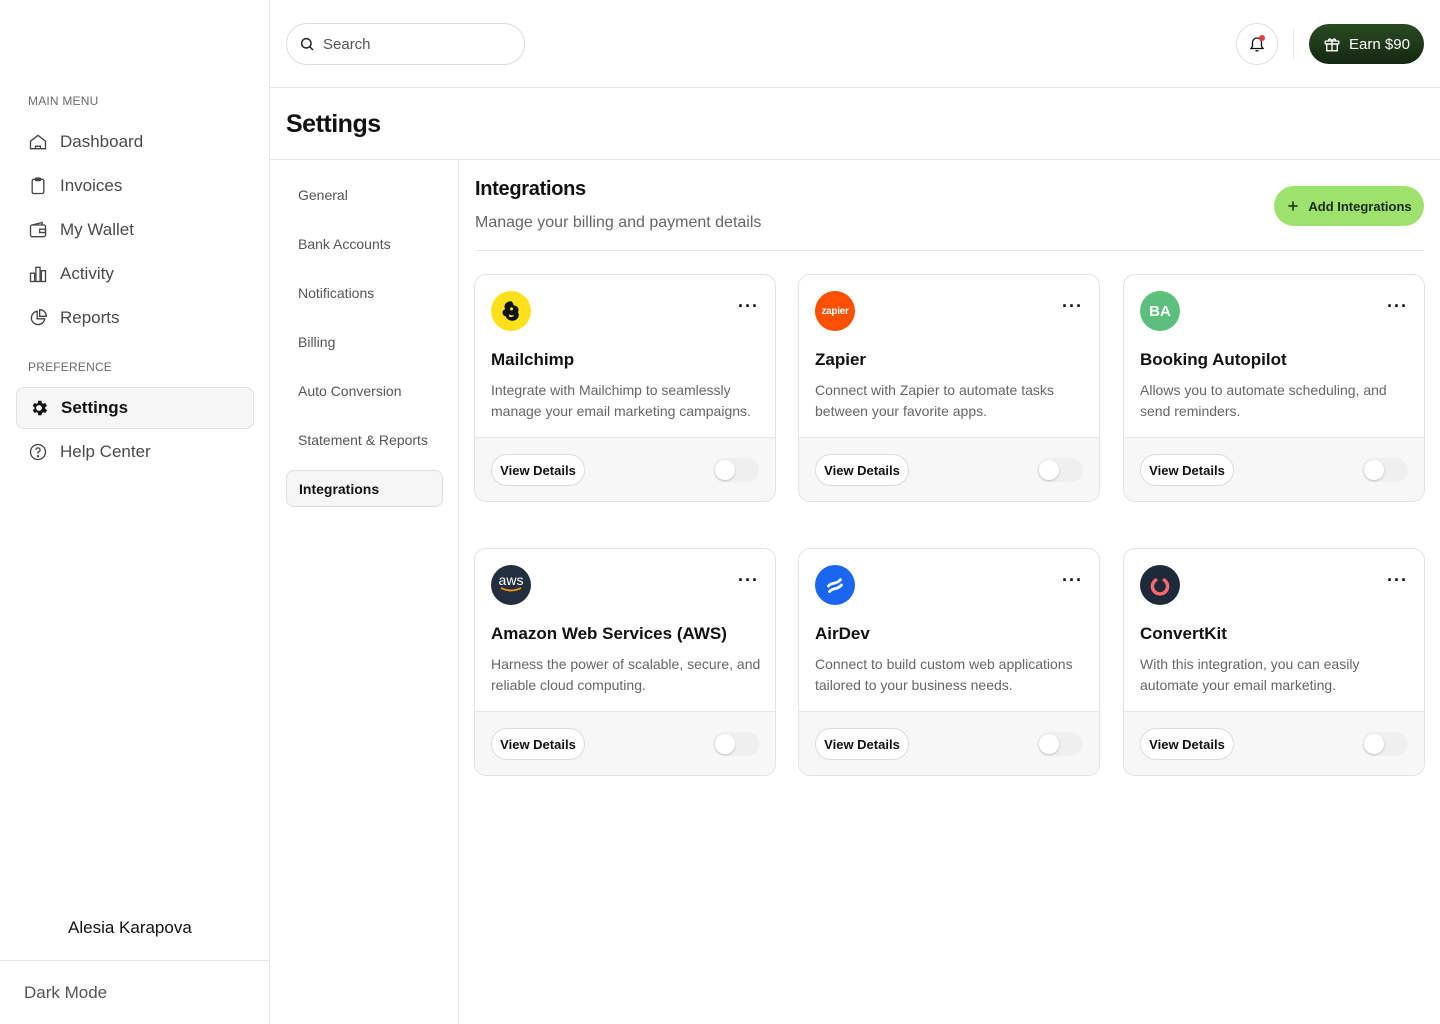 The height and width of the screenshot is (1024, 1440). Describe the element at coordinates (1213, 359) in the screenshot. I see `integration-name: Booking Autopilot` at that location.